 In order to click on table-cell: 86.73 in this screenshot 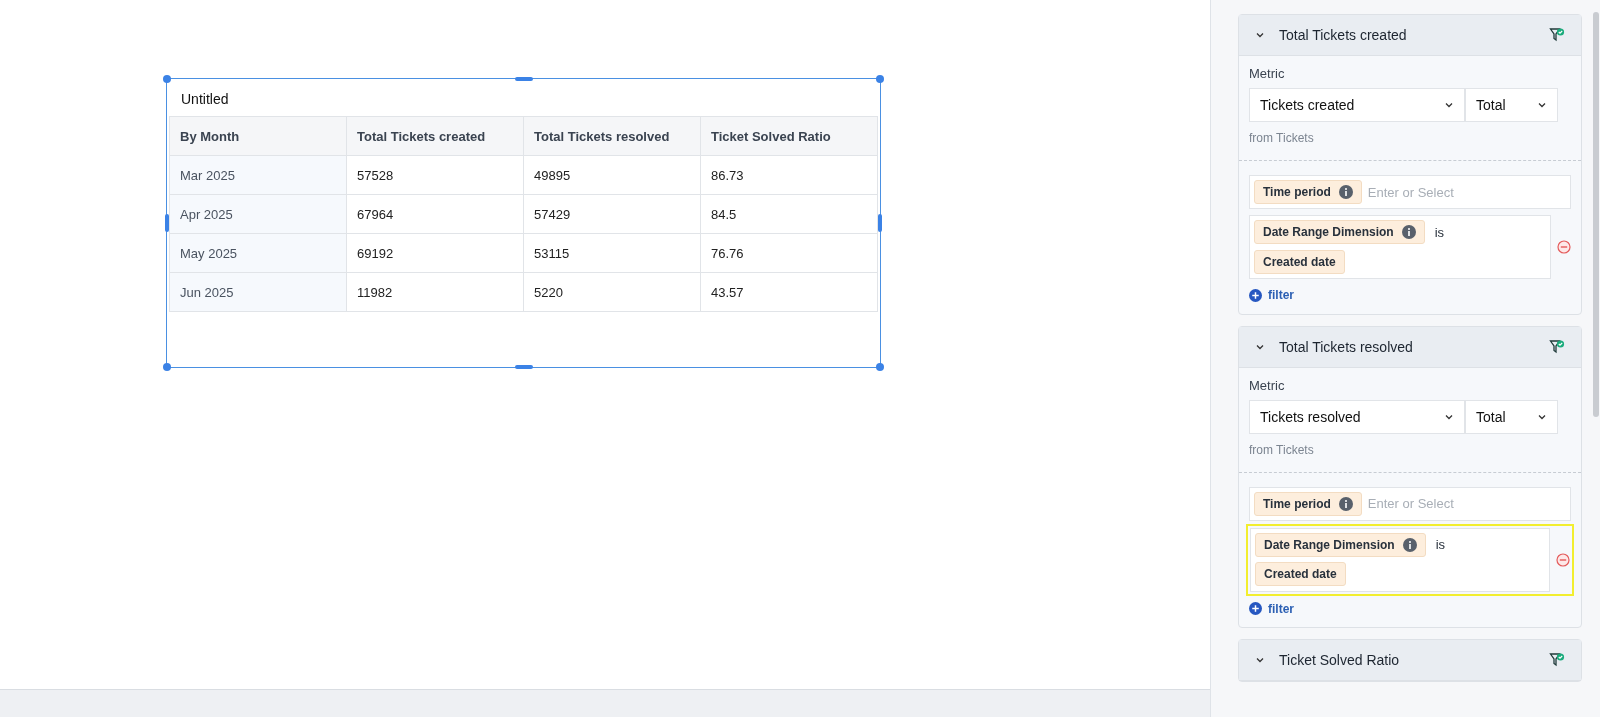, I will do `click(789, 175)`.